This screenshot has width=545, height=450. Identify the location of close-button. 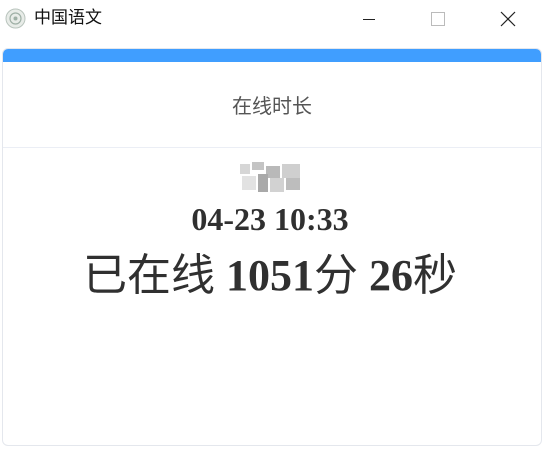
(508, 18).